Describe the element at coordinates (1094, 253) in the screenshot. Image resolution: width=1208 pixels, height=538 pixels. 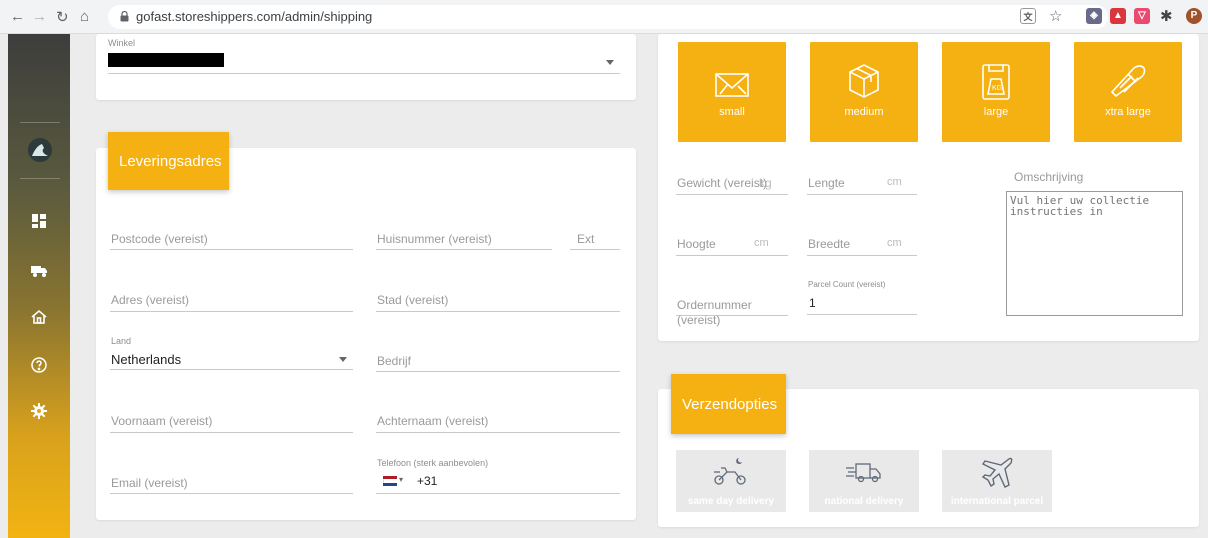
I see `omschrijving-textarea` at that location.